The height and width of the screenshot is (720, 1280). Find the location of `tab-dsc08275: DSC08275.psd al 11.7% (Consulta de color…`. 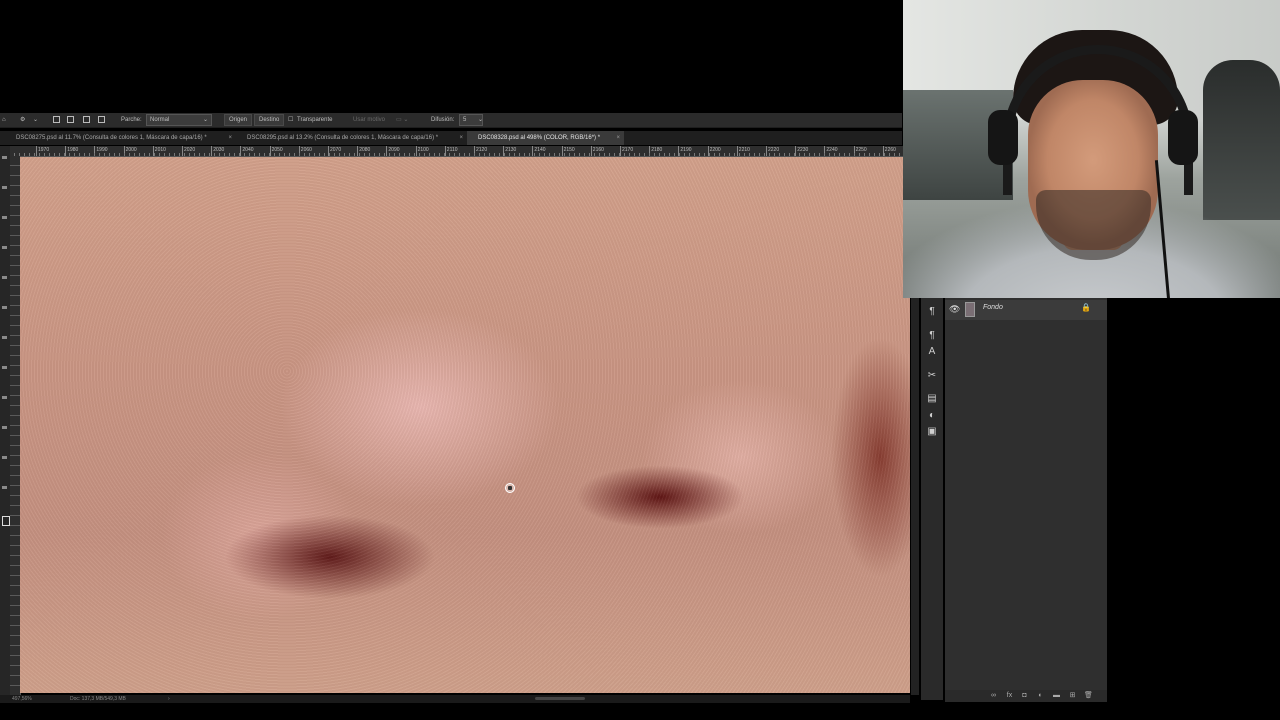

tab-dsc08275: DSC08275.psd al 11.7% (Consulta de color… is located at coordinates (118, 138).